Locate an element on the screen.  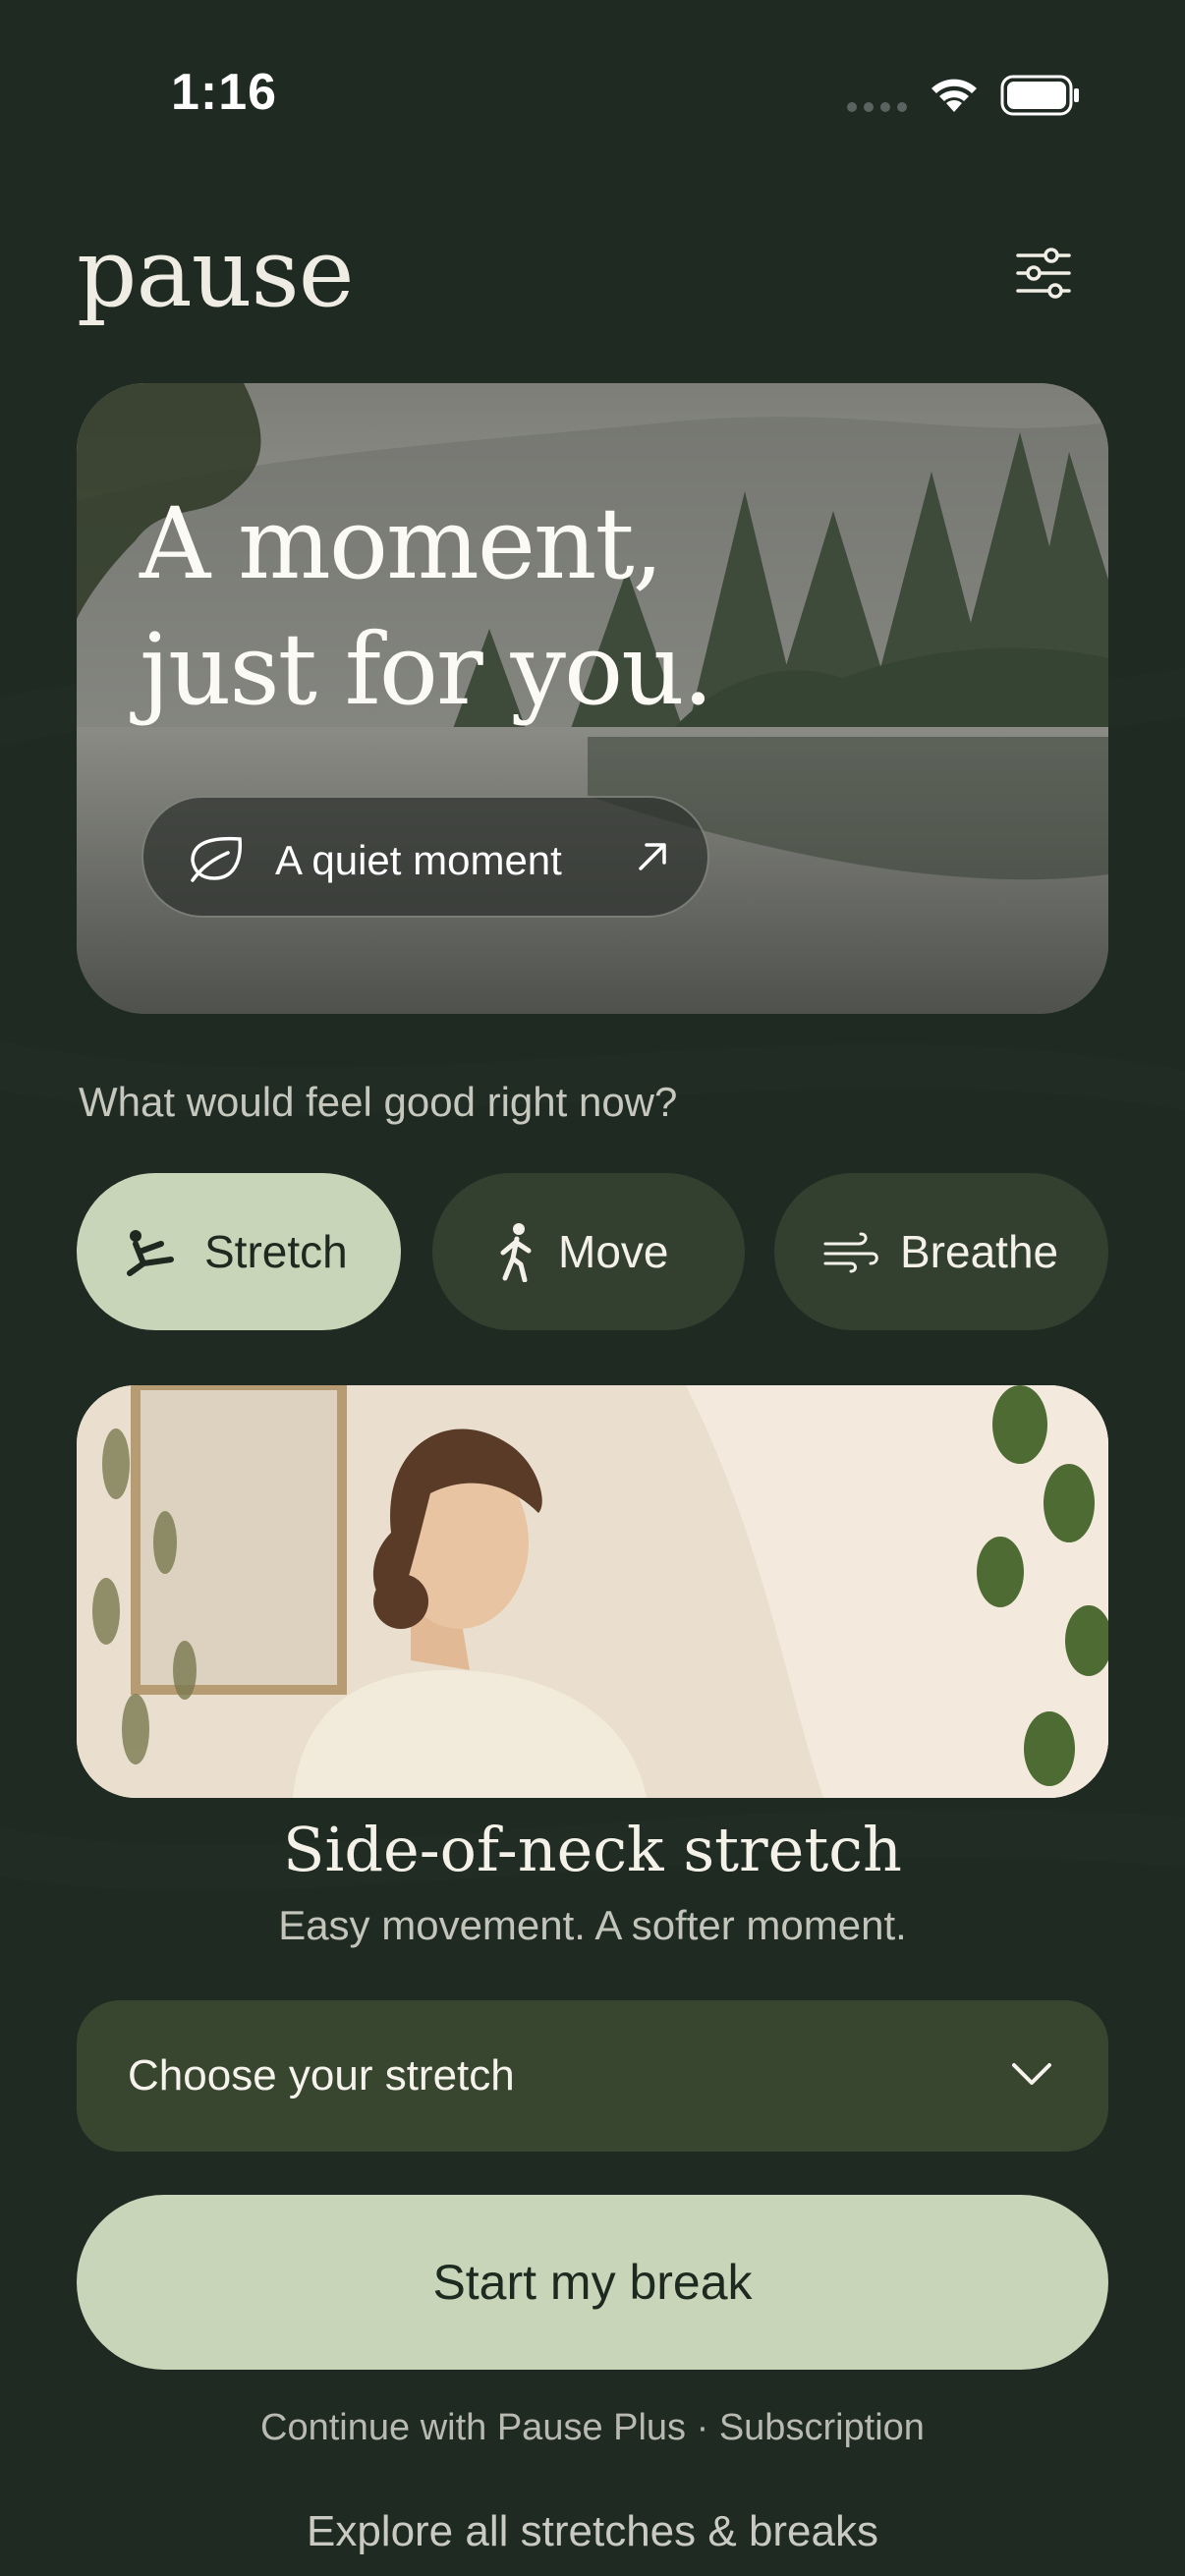
category-prompt: What would feel good right now? is located at coordinates (379, 1102).